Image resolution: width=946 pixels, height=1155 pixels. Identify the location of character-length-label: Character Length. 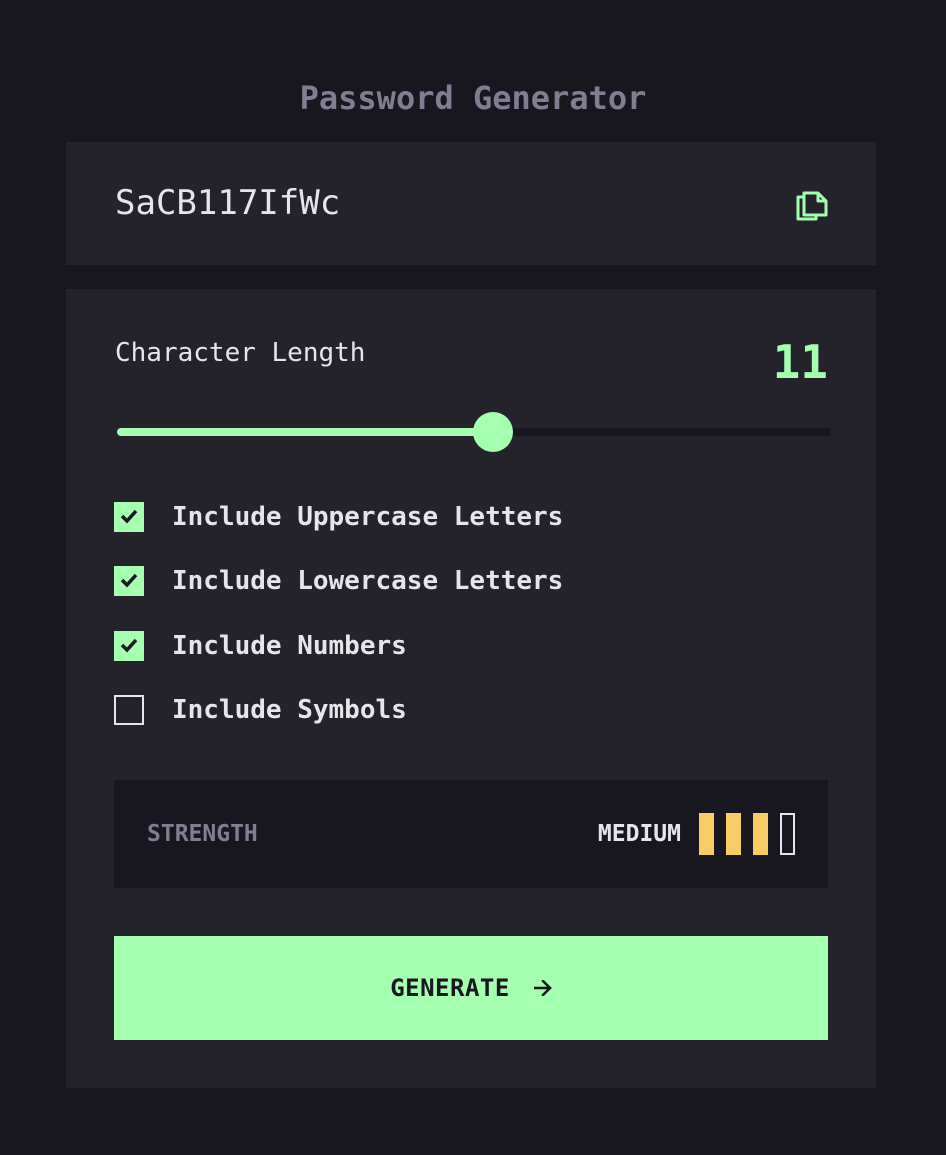
(240, 353).